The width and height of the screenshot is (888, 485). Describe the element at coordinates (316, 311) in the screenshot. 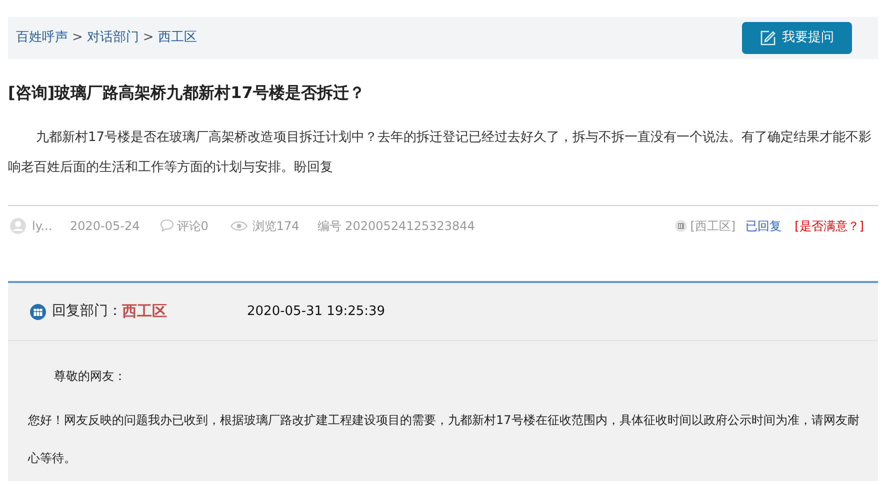

I see `reply-time: 2020-05-31 19:25:39` at that location.